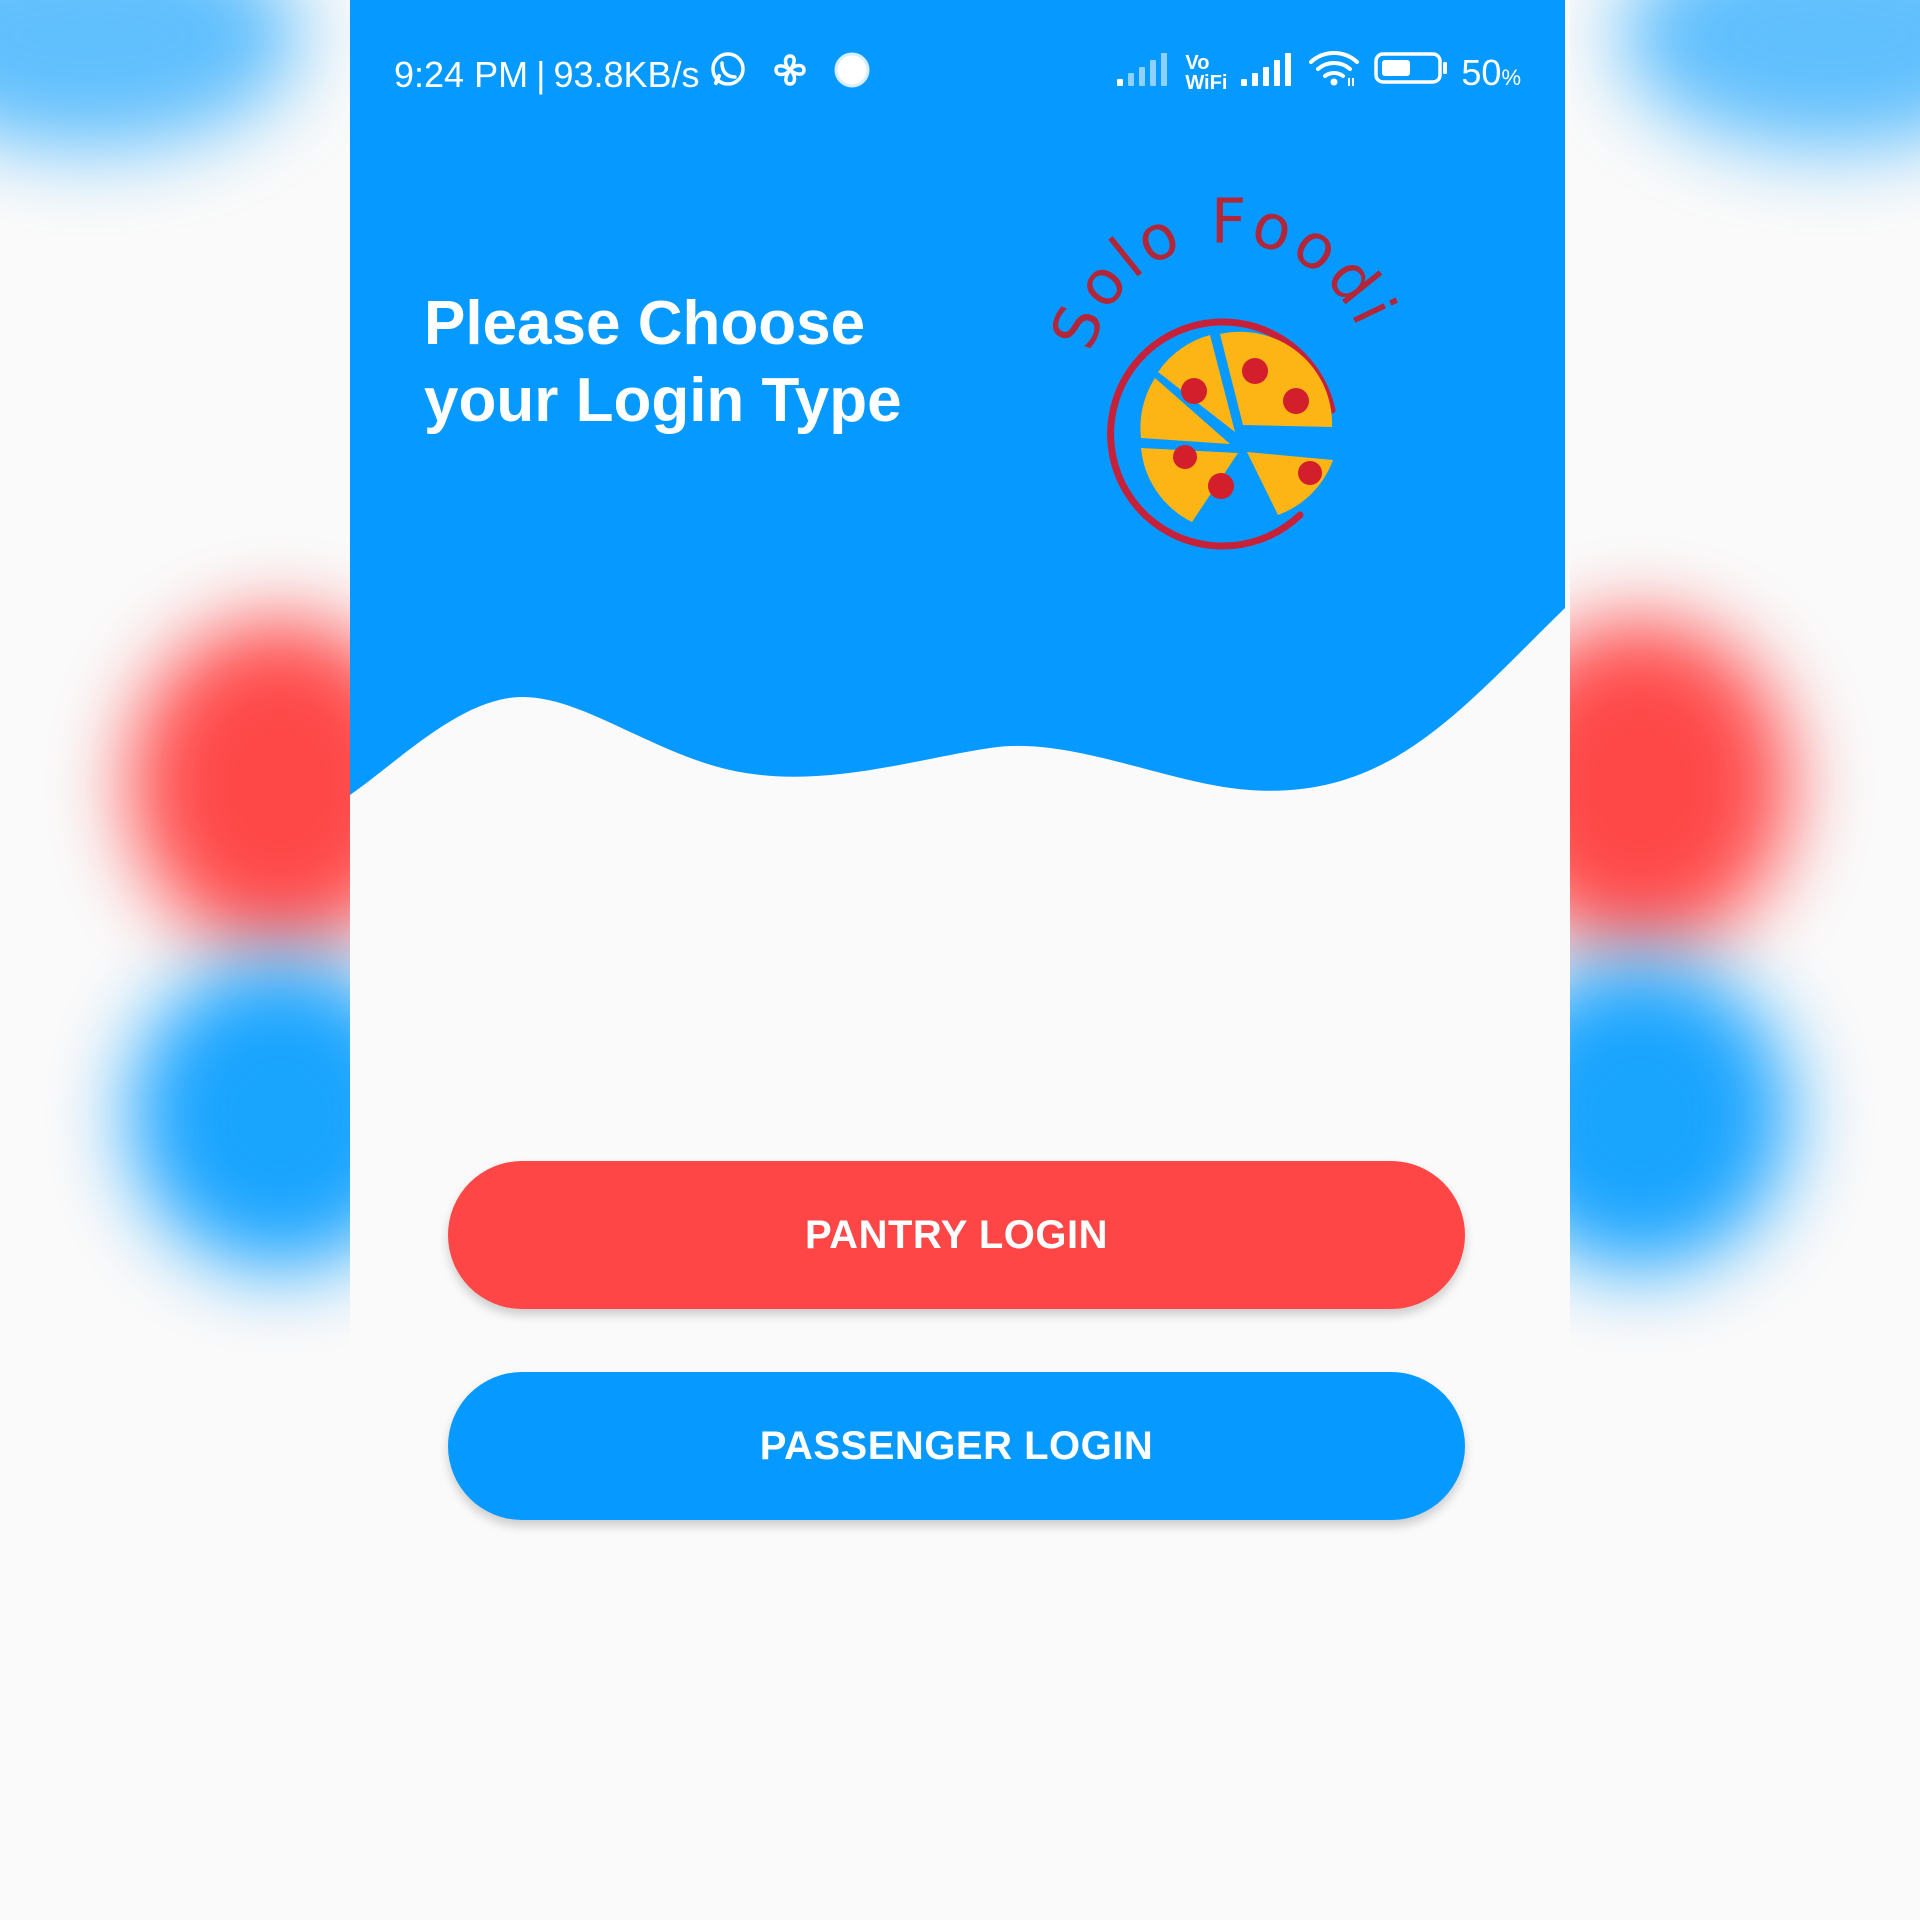 This screenshot has height=1920, width=1920. What do you see at coordinates (1221, 434) in the screenshot?
I see `pizza-icon` at bounding box center [1221, 434].